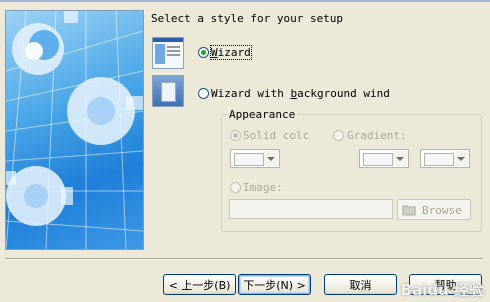  I want to click on wizard-background-style-label: Wizard with background wind, so click(300, 93).